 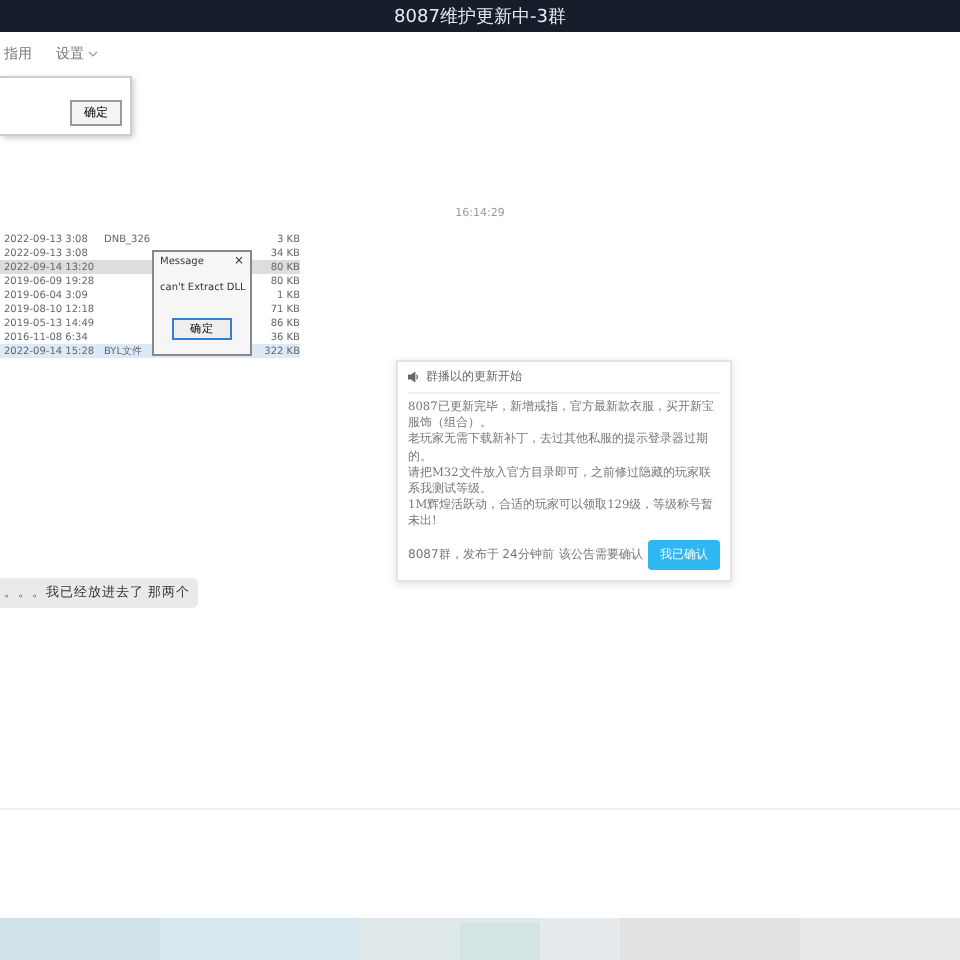 I want to click on speaker-icon, so click(x=414, y=377).